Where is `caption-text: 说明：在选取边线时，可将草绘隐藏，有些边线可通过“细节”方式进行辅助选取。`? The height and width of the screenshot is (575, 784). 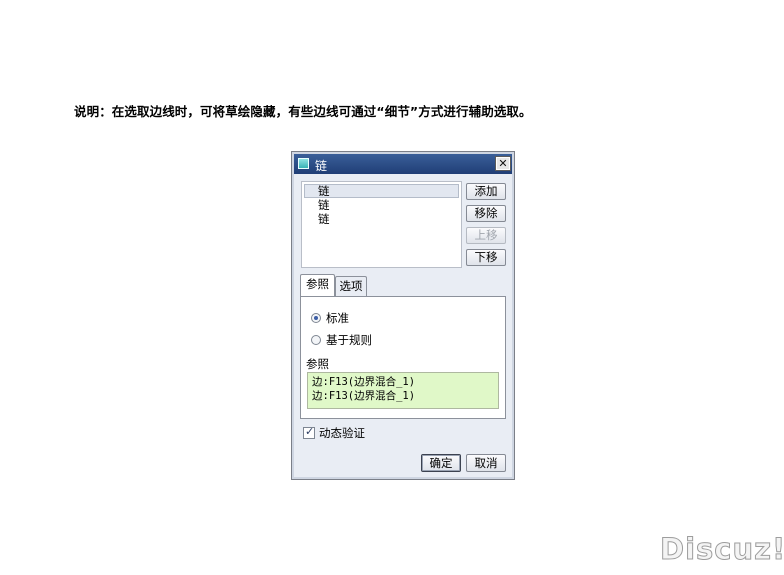 caption-text: 说明：在选取边线时，可将草绘隐藏，有些边线可通过“细节”方式进行辅助选取。 is located at coordinates (303, 111).